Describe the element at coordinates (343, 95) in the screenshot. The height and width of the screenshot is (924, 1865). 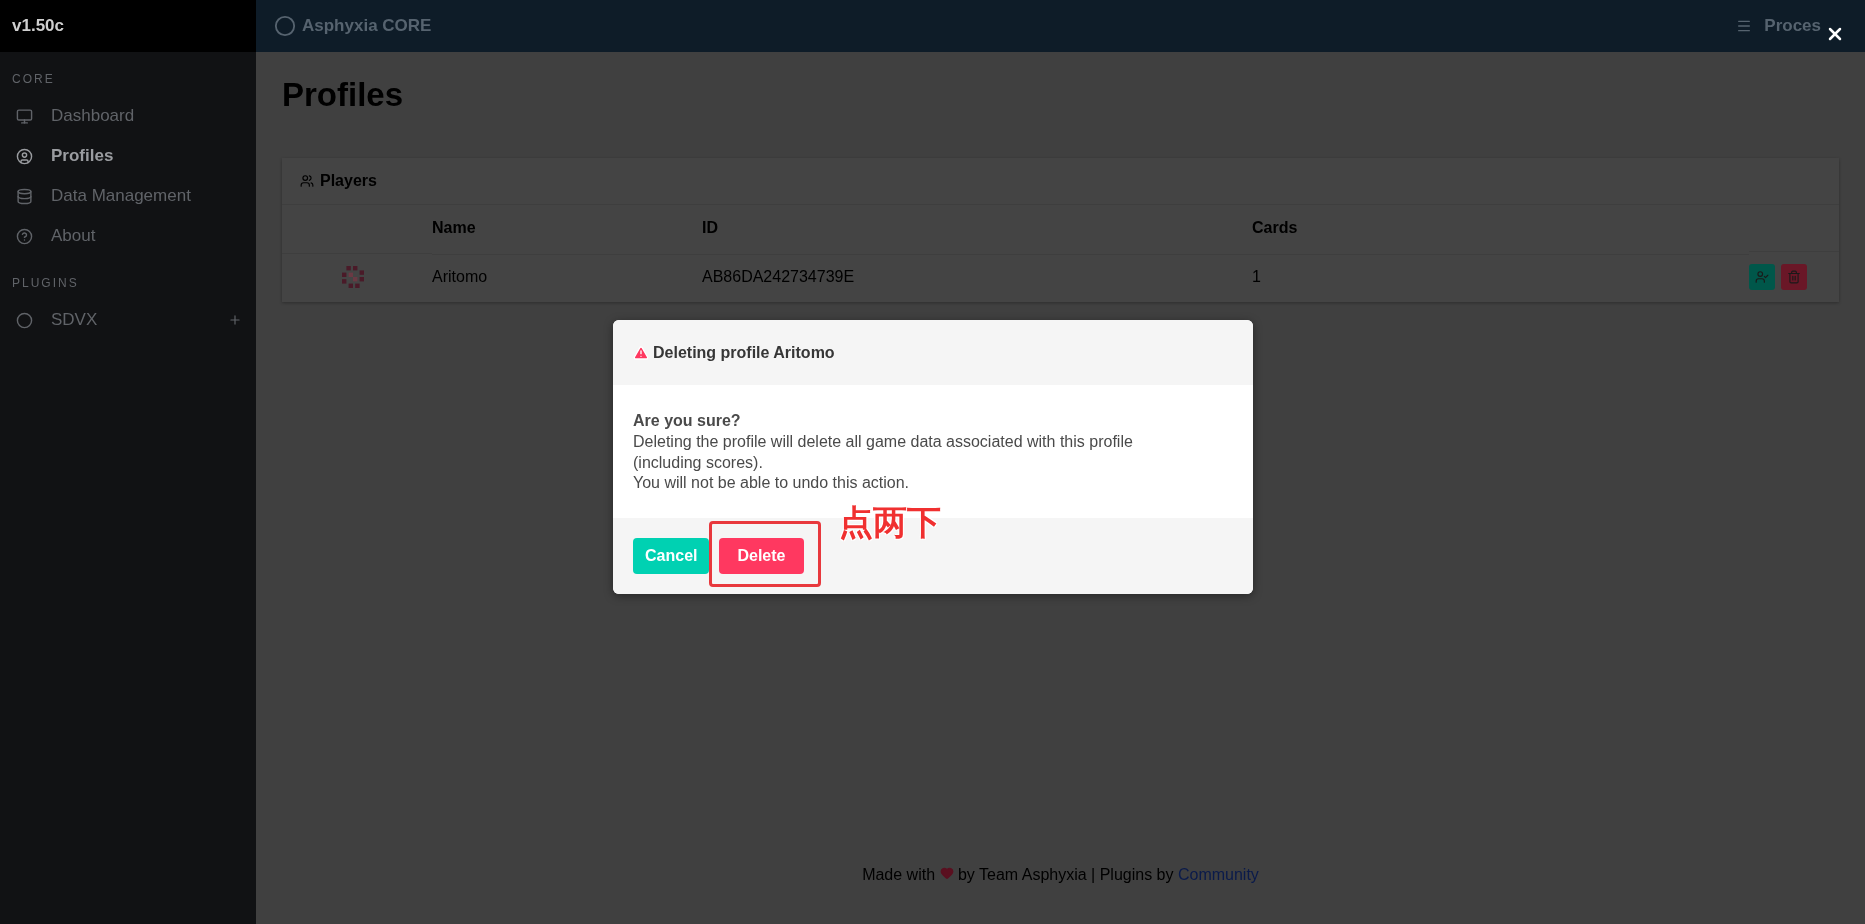
I see `page-title: Profiles` at that location.